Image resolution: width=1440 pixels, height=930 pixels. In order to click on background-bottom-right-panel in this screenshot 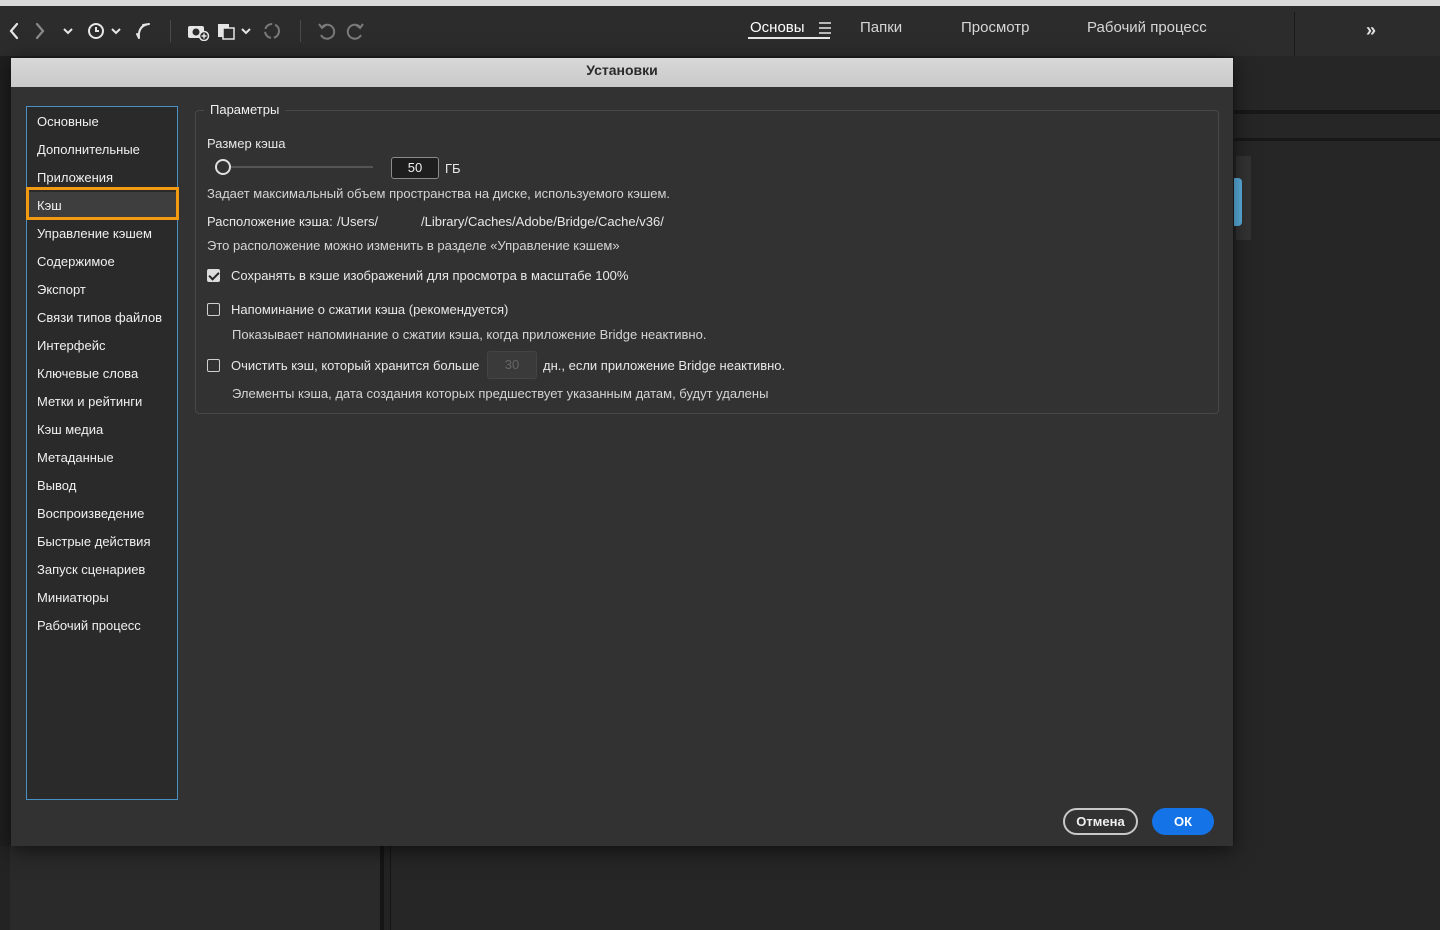, I will do `click(915, 888)`.